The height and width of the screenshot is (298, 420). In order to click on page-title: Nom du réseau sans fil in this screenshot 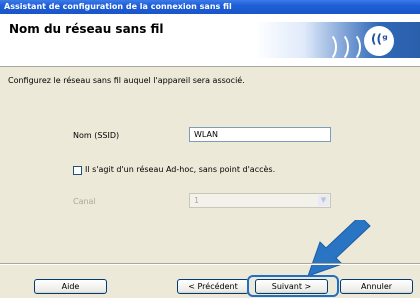, I will do `click(86, 29)`.